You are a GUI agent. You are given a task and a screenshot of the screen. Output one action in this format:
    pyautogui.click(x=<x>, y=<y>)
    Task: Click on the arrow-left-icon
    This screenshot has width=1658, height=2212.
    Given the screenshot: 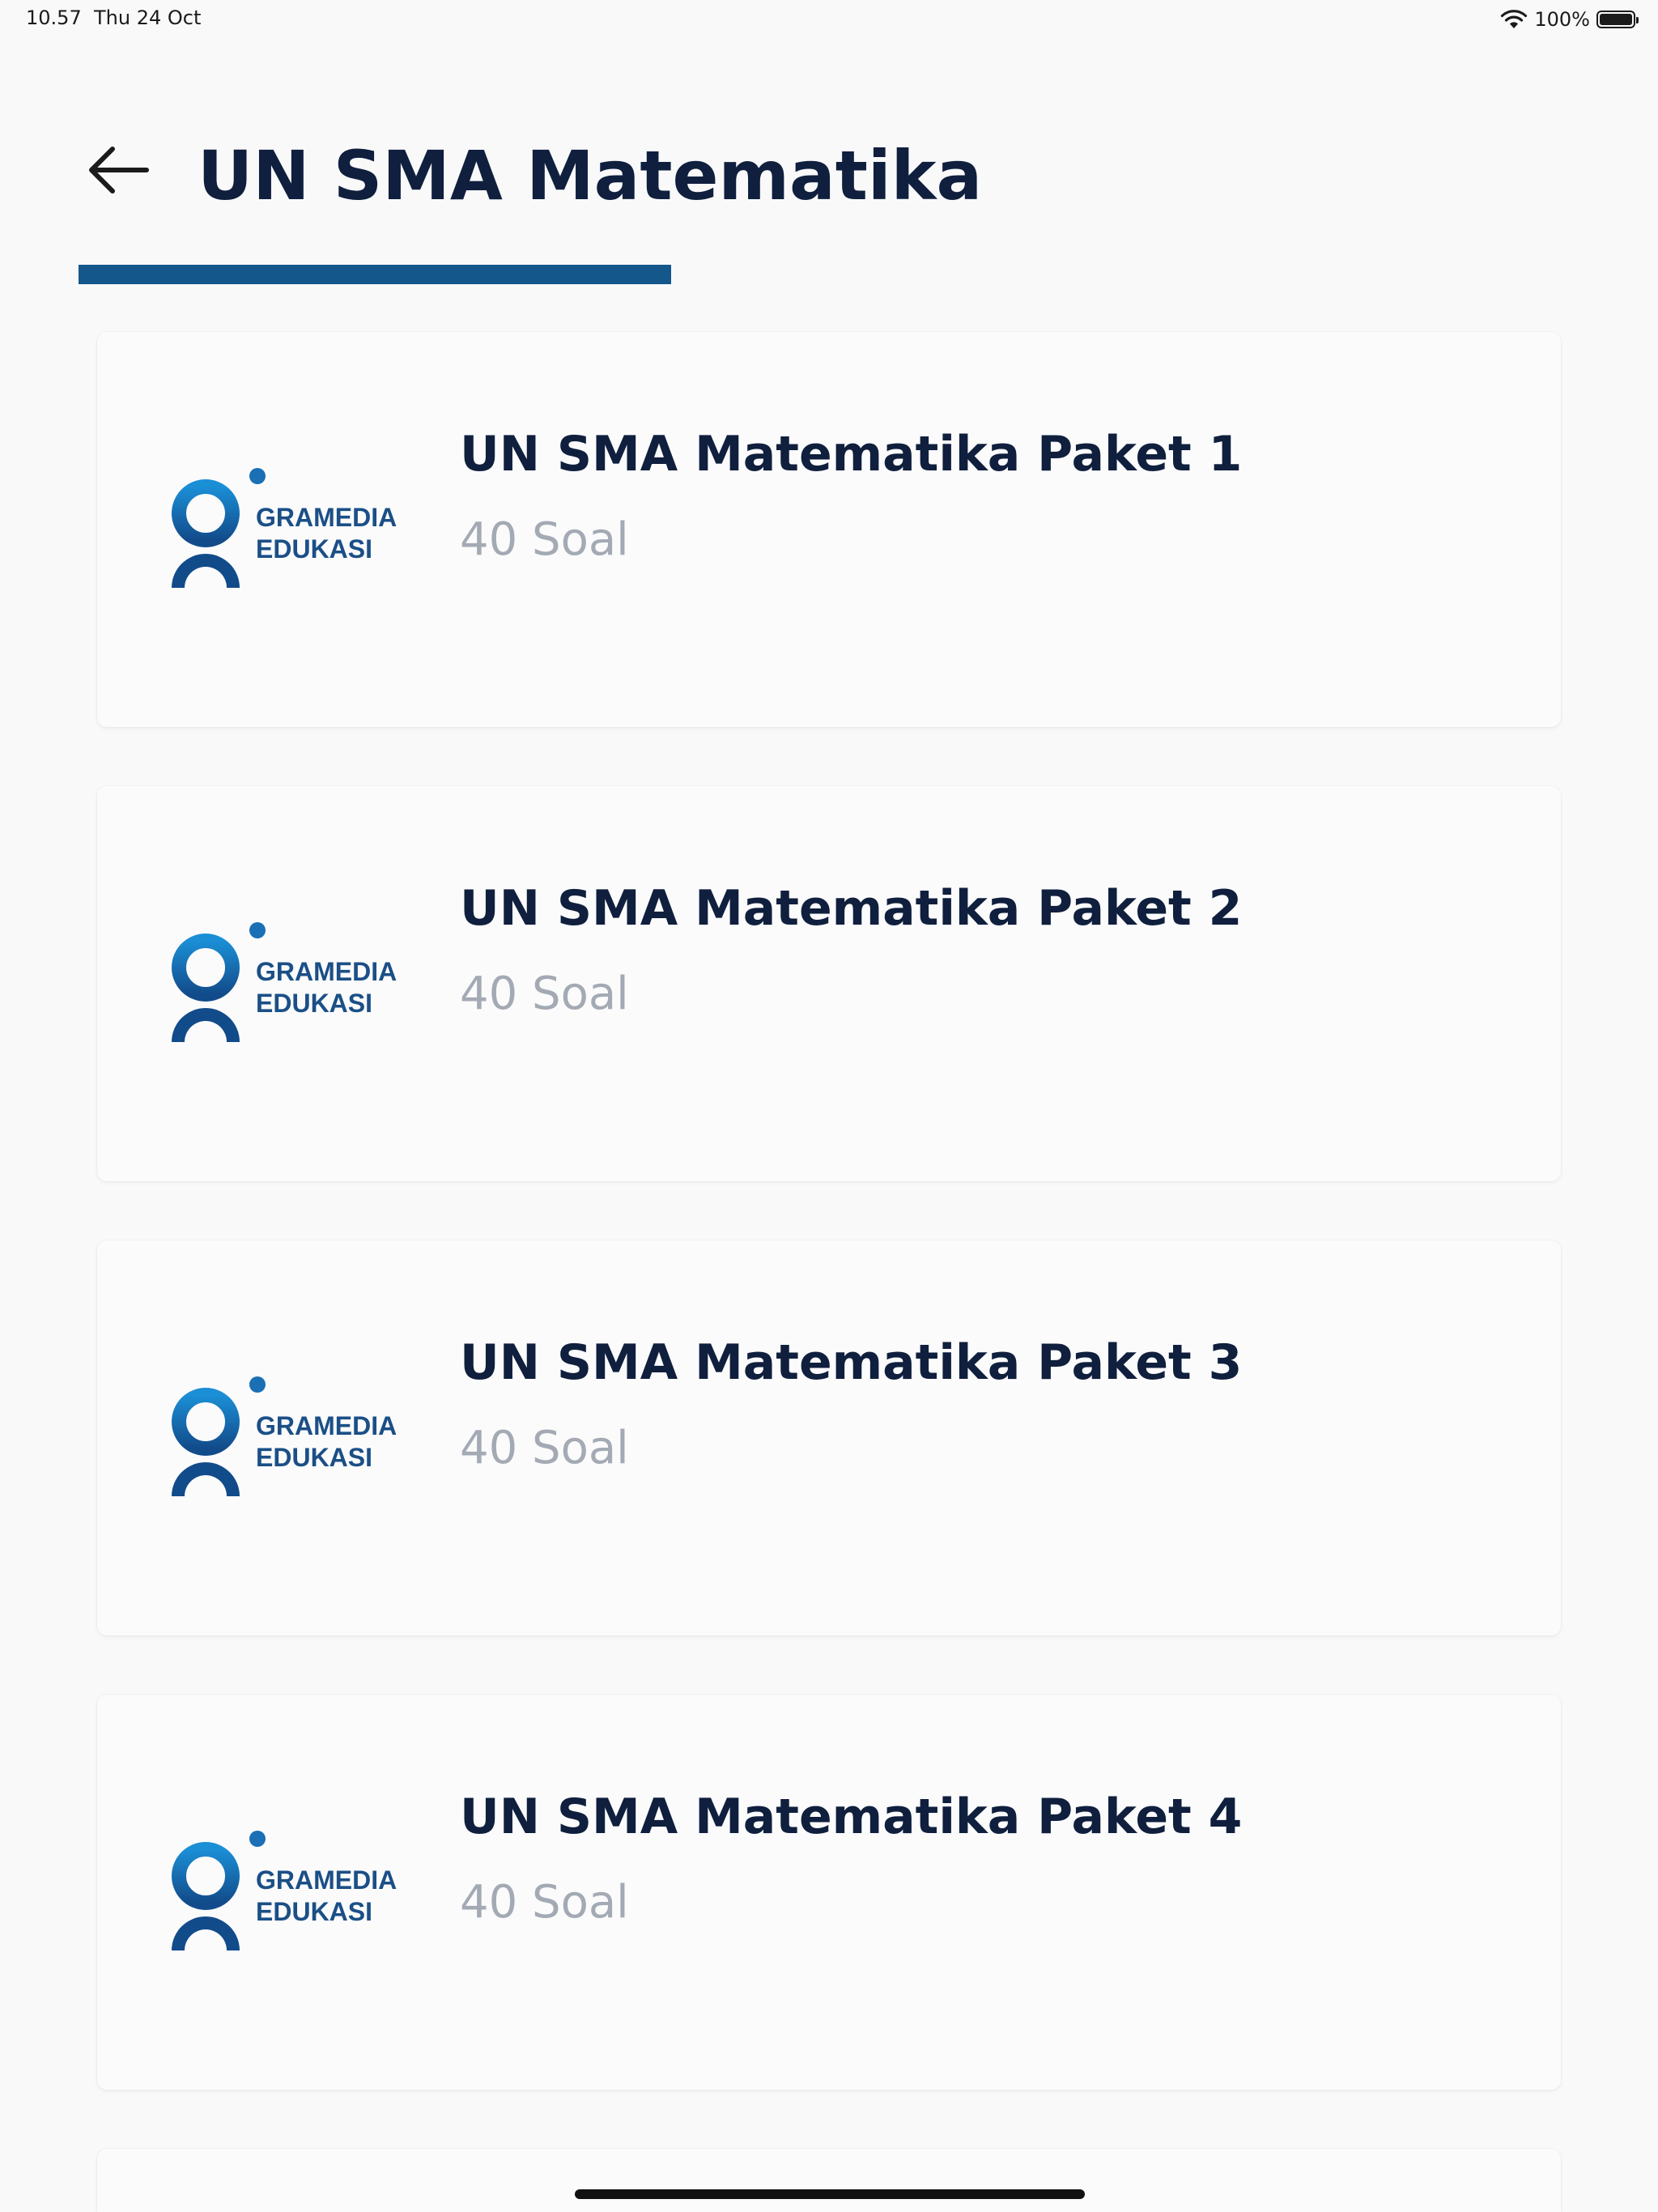 What is the action you would take?
    pyautogui.click(x=119, y=170)
    